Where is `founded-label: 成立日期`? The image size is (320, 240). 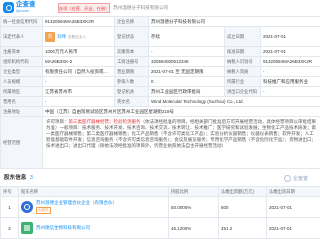
founded-label: 成立日期 is located at coordinates (242, 36).